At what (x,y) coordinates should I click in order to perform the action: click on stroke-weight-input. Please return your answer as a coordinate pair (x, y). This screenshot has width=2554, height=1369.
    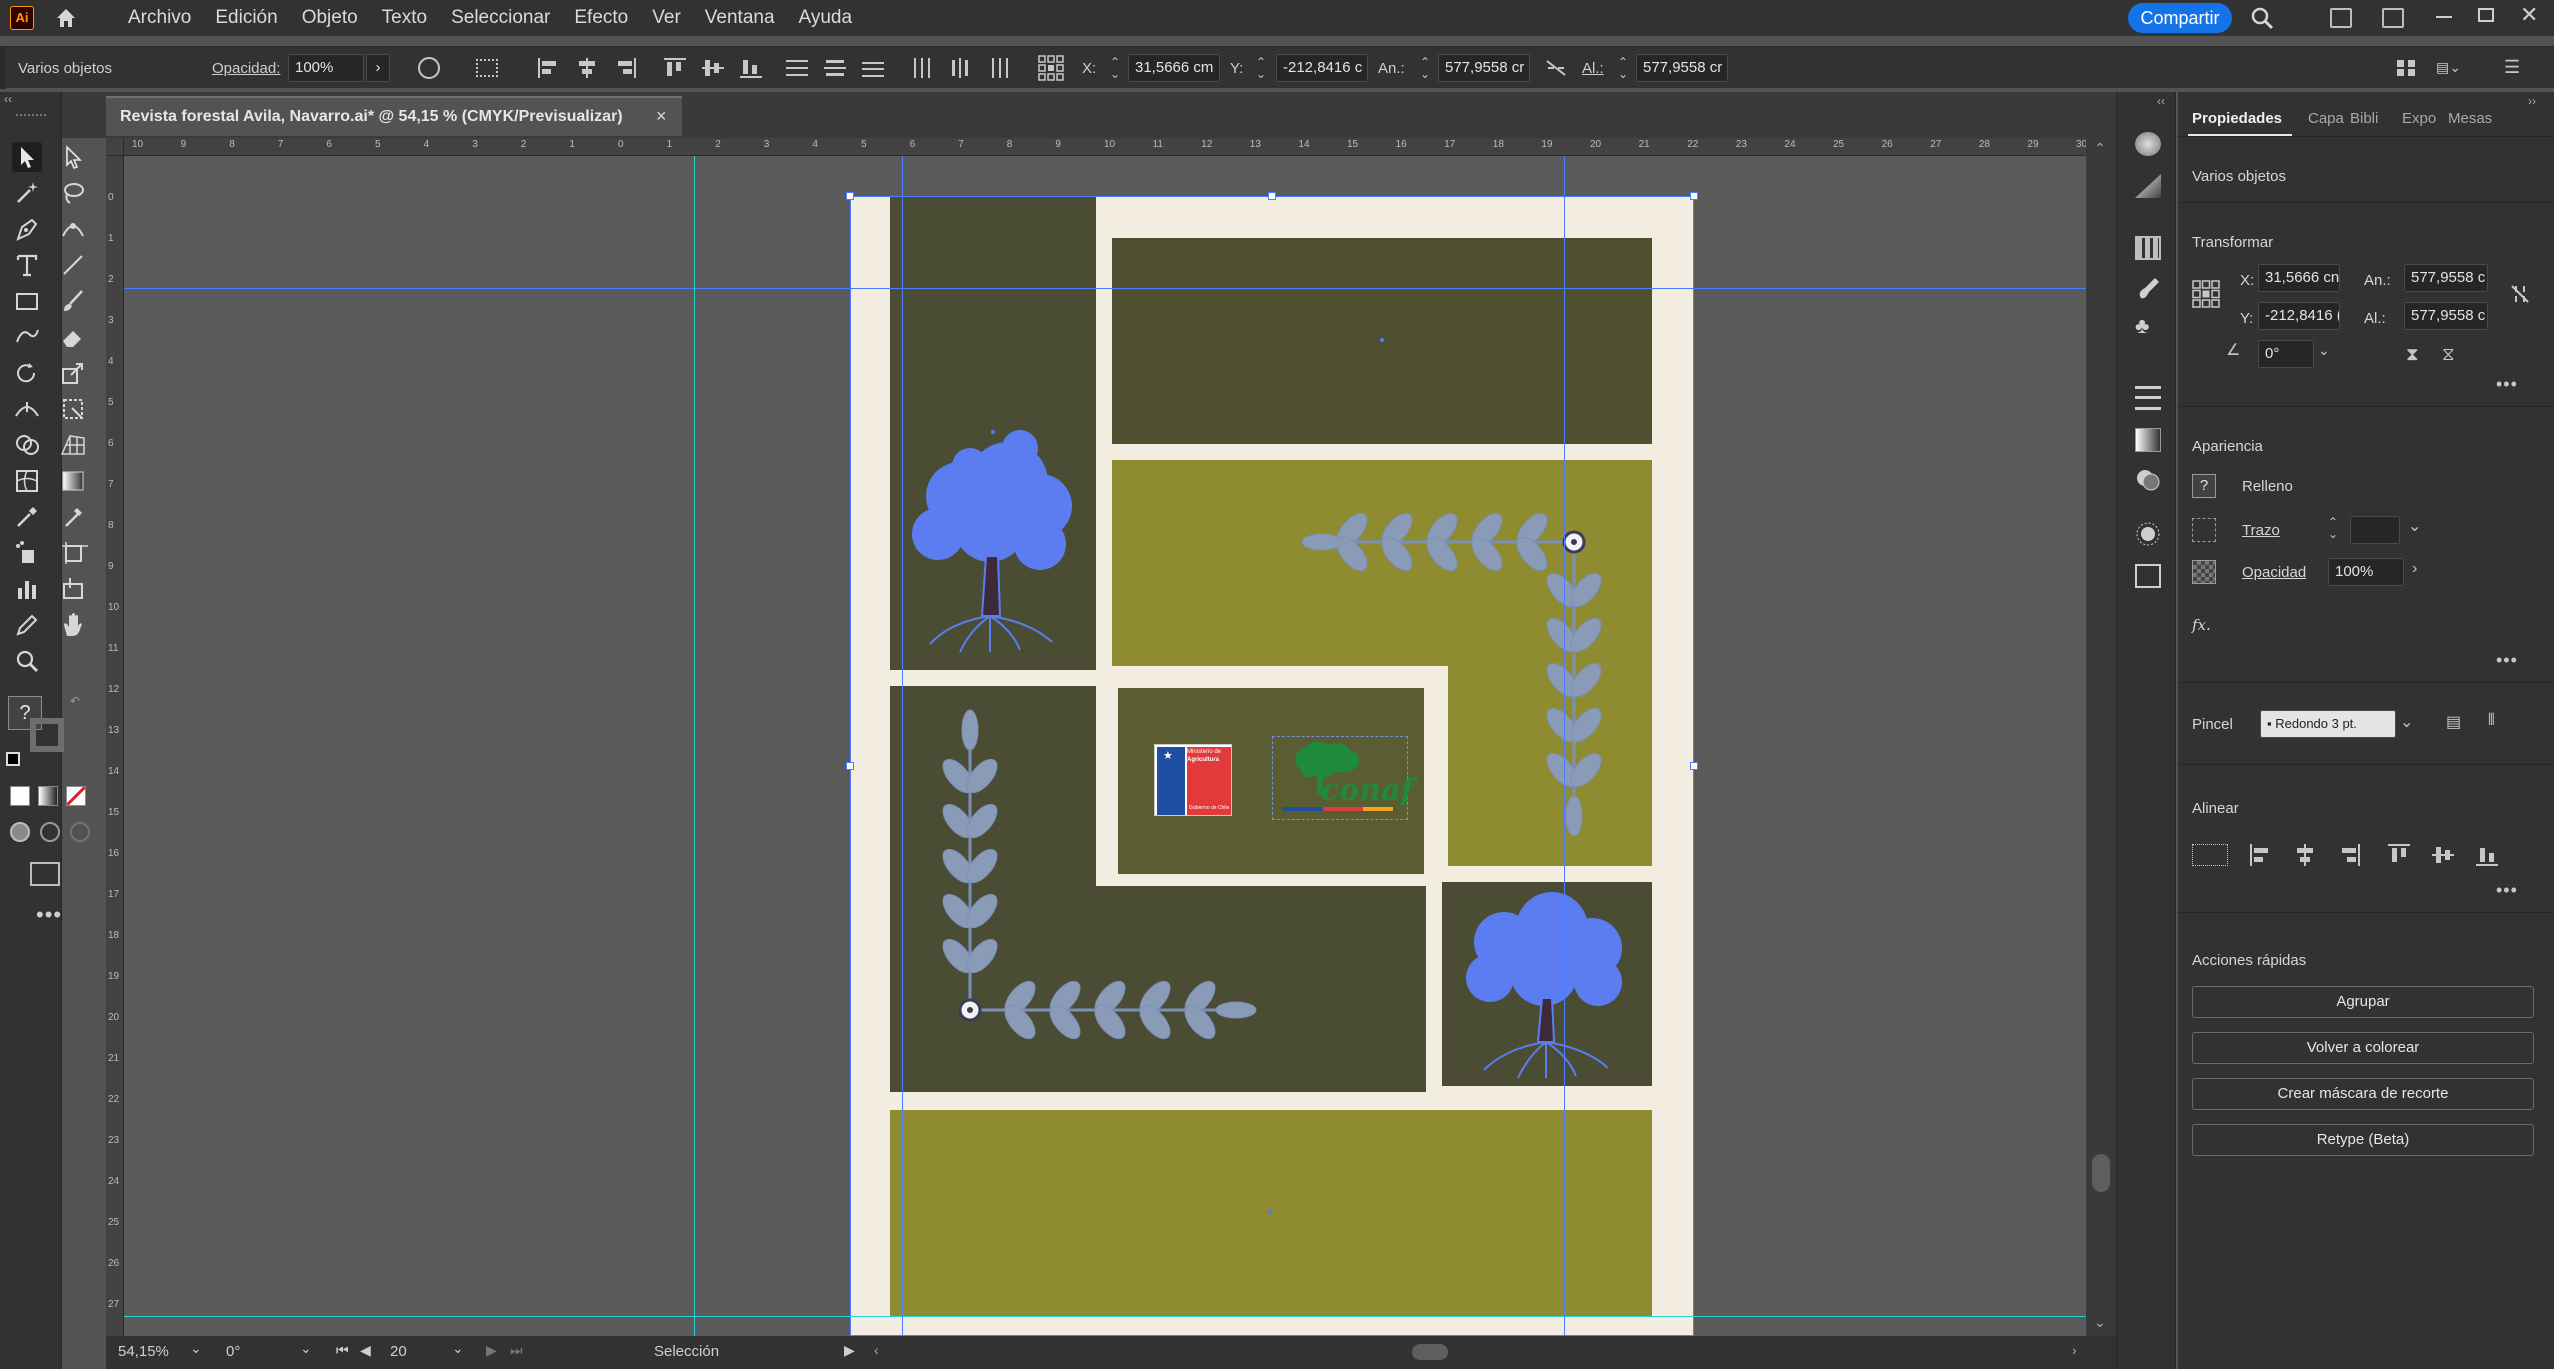
    Looking at the image, I should click on (2375, 530).